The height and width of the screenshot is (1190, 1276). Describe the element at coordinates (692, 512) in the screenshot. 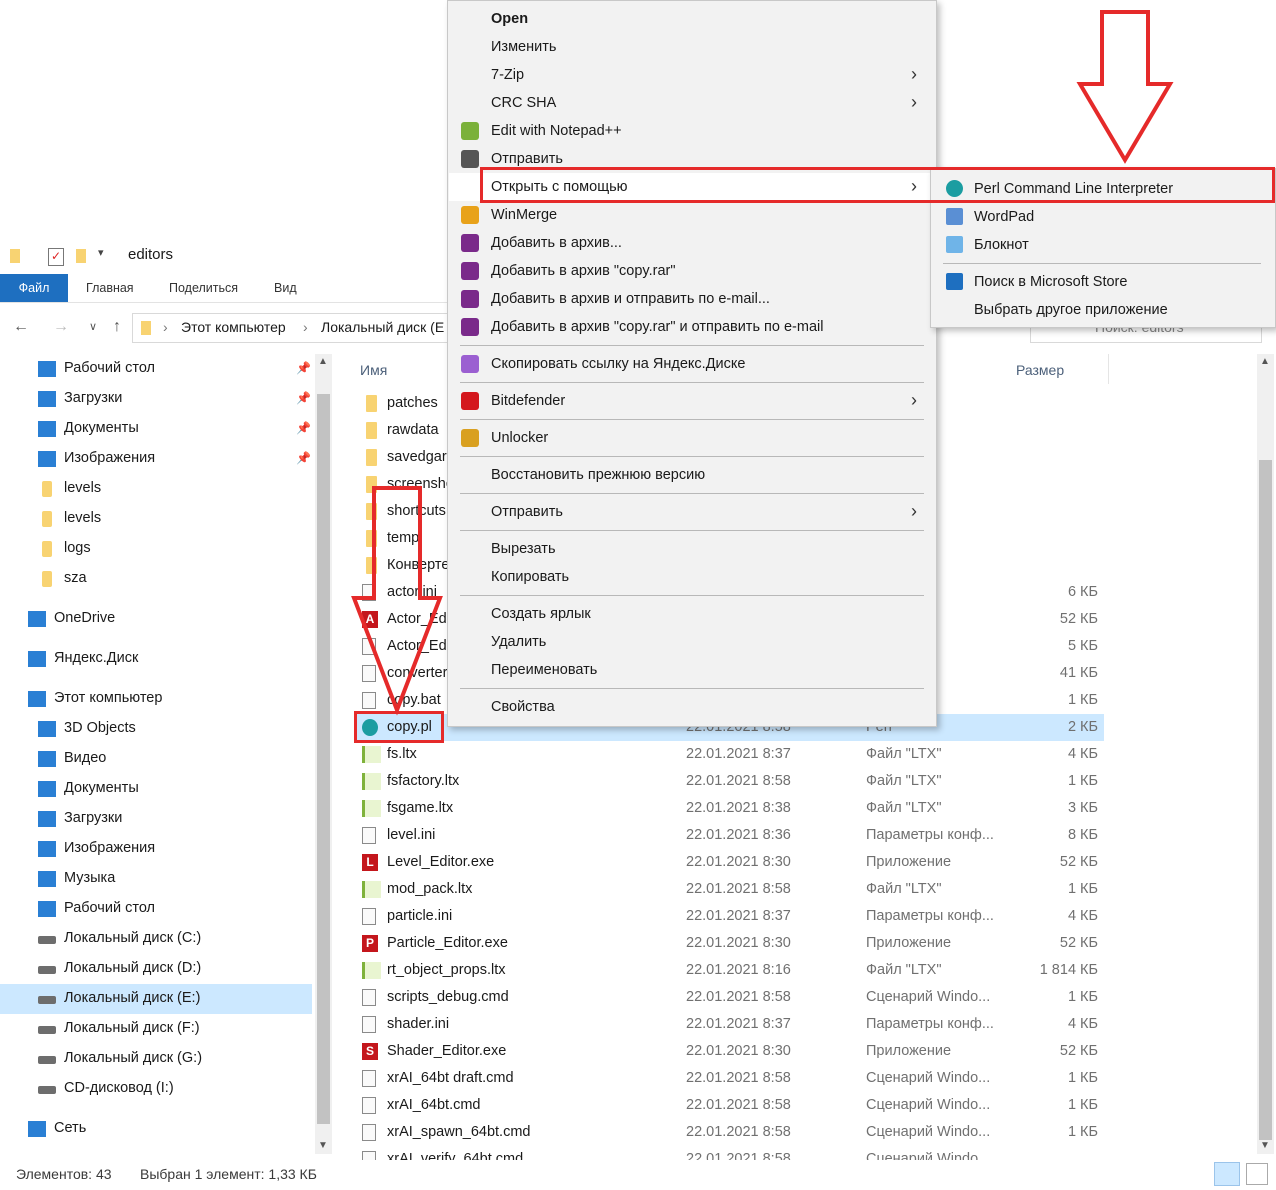

I see `context-menu-item: Отправить ›` at that location.